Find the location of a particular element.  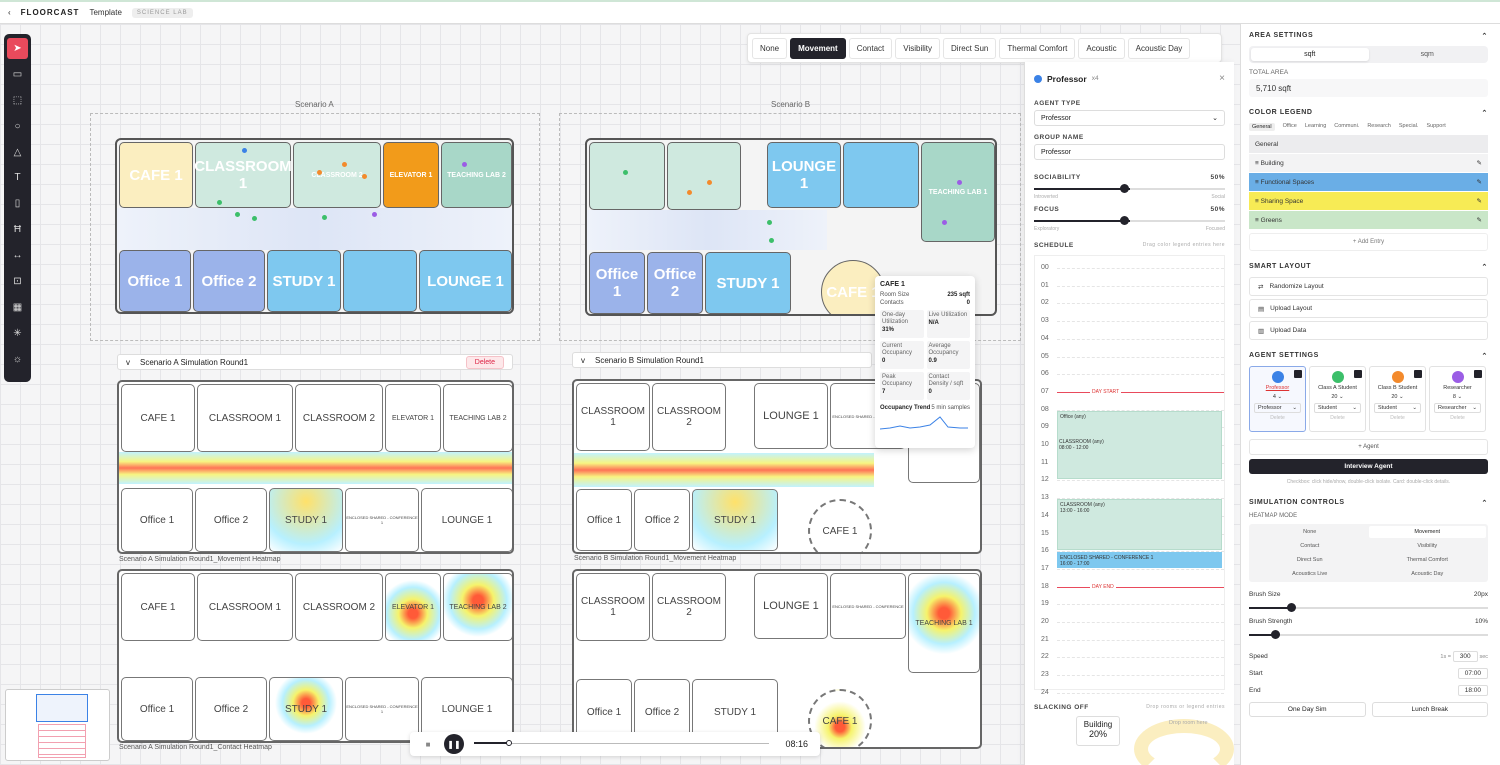

legend-tab: Support is located at coordinates (1435, 127).